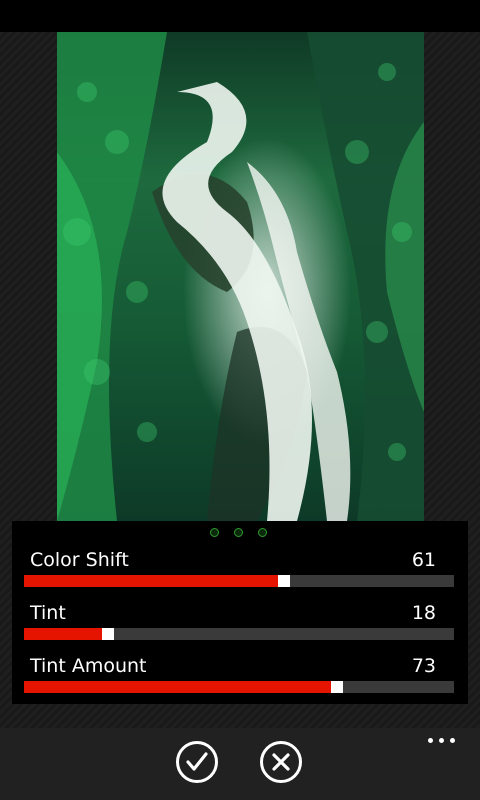 Image resolution: width=480 pixels, height=800 pixels. I want to click on slider-label: Color Shift, so click(79, 560).